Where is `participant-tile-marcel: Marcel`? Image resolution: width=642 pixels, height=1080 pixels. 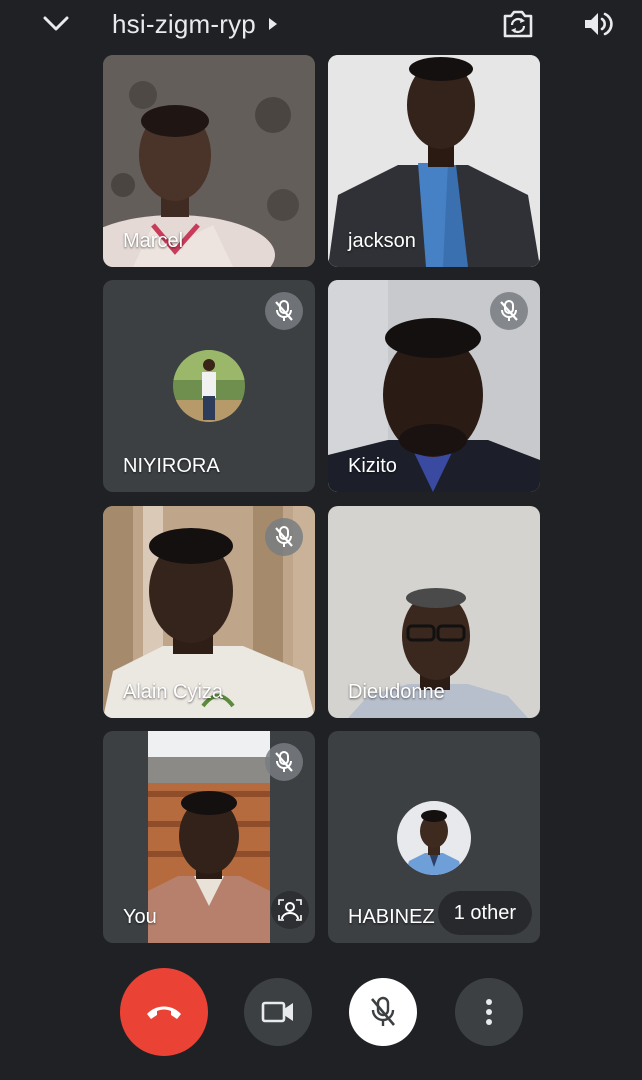 participant-tile-marcel: Marcel is located at coordinates (209, 161).